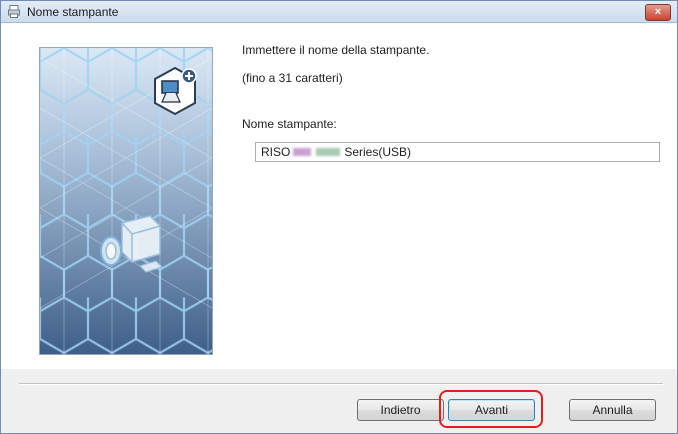  Describe the element at coordinates (491, 409) in the screenshot. I see `next-button-highlight` at that location.